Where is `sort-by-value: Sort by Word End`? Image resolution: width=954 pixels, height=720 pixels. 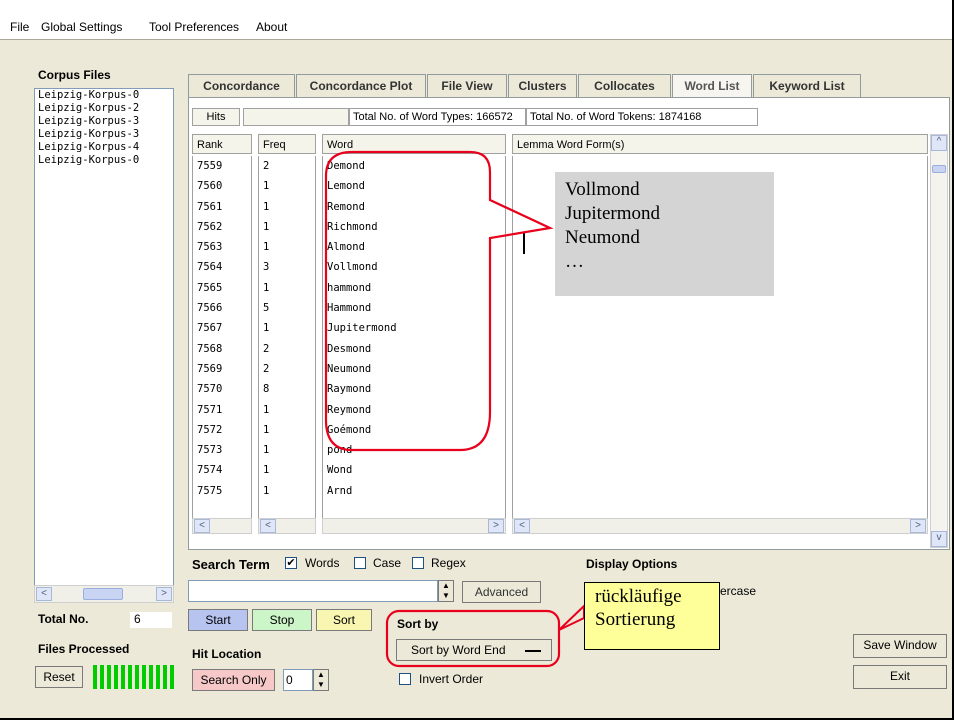 sort-by-value: Sort by Word End is located at coordinates (458, 650).